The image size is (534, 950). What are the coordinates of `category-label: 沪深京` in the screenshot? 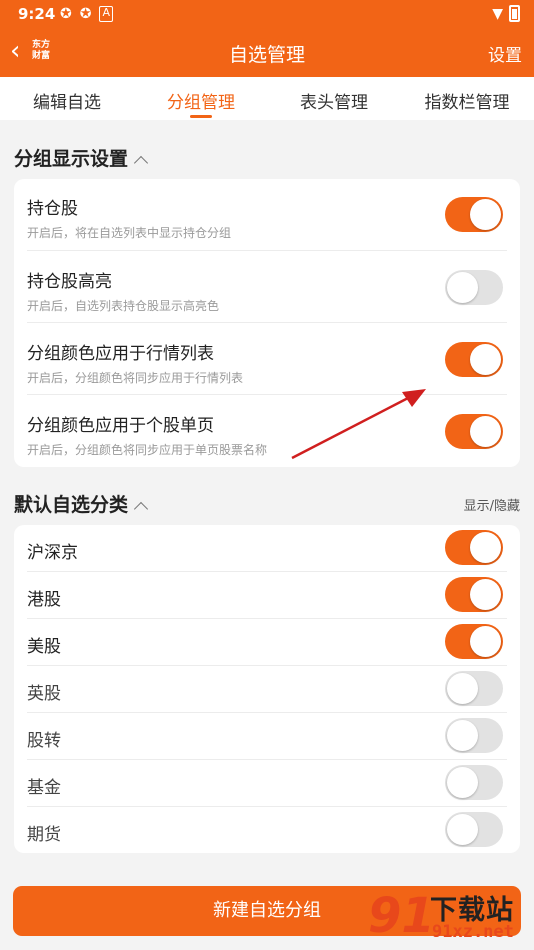 It's located at (52, 553).